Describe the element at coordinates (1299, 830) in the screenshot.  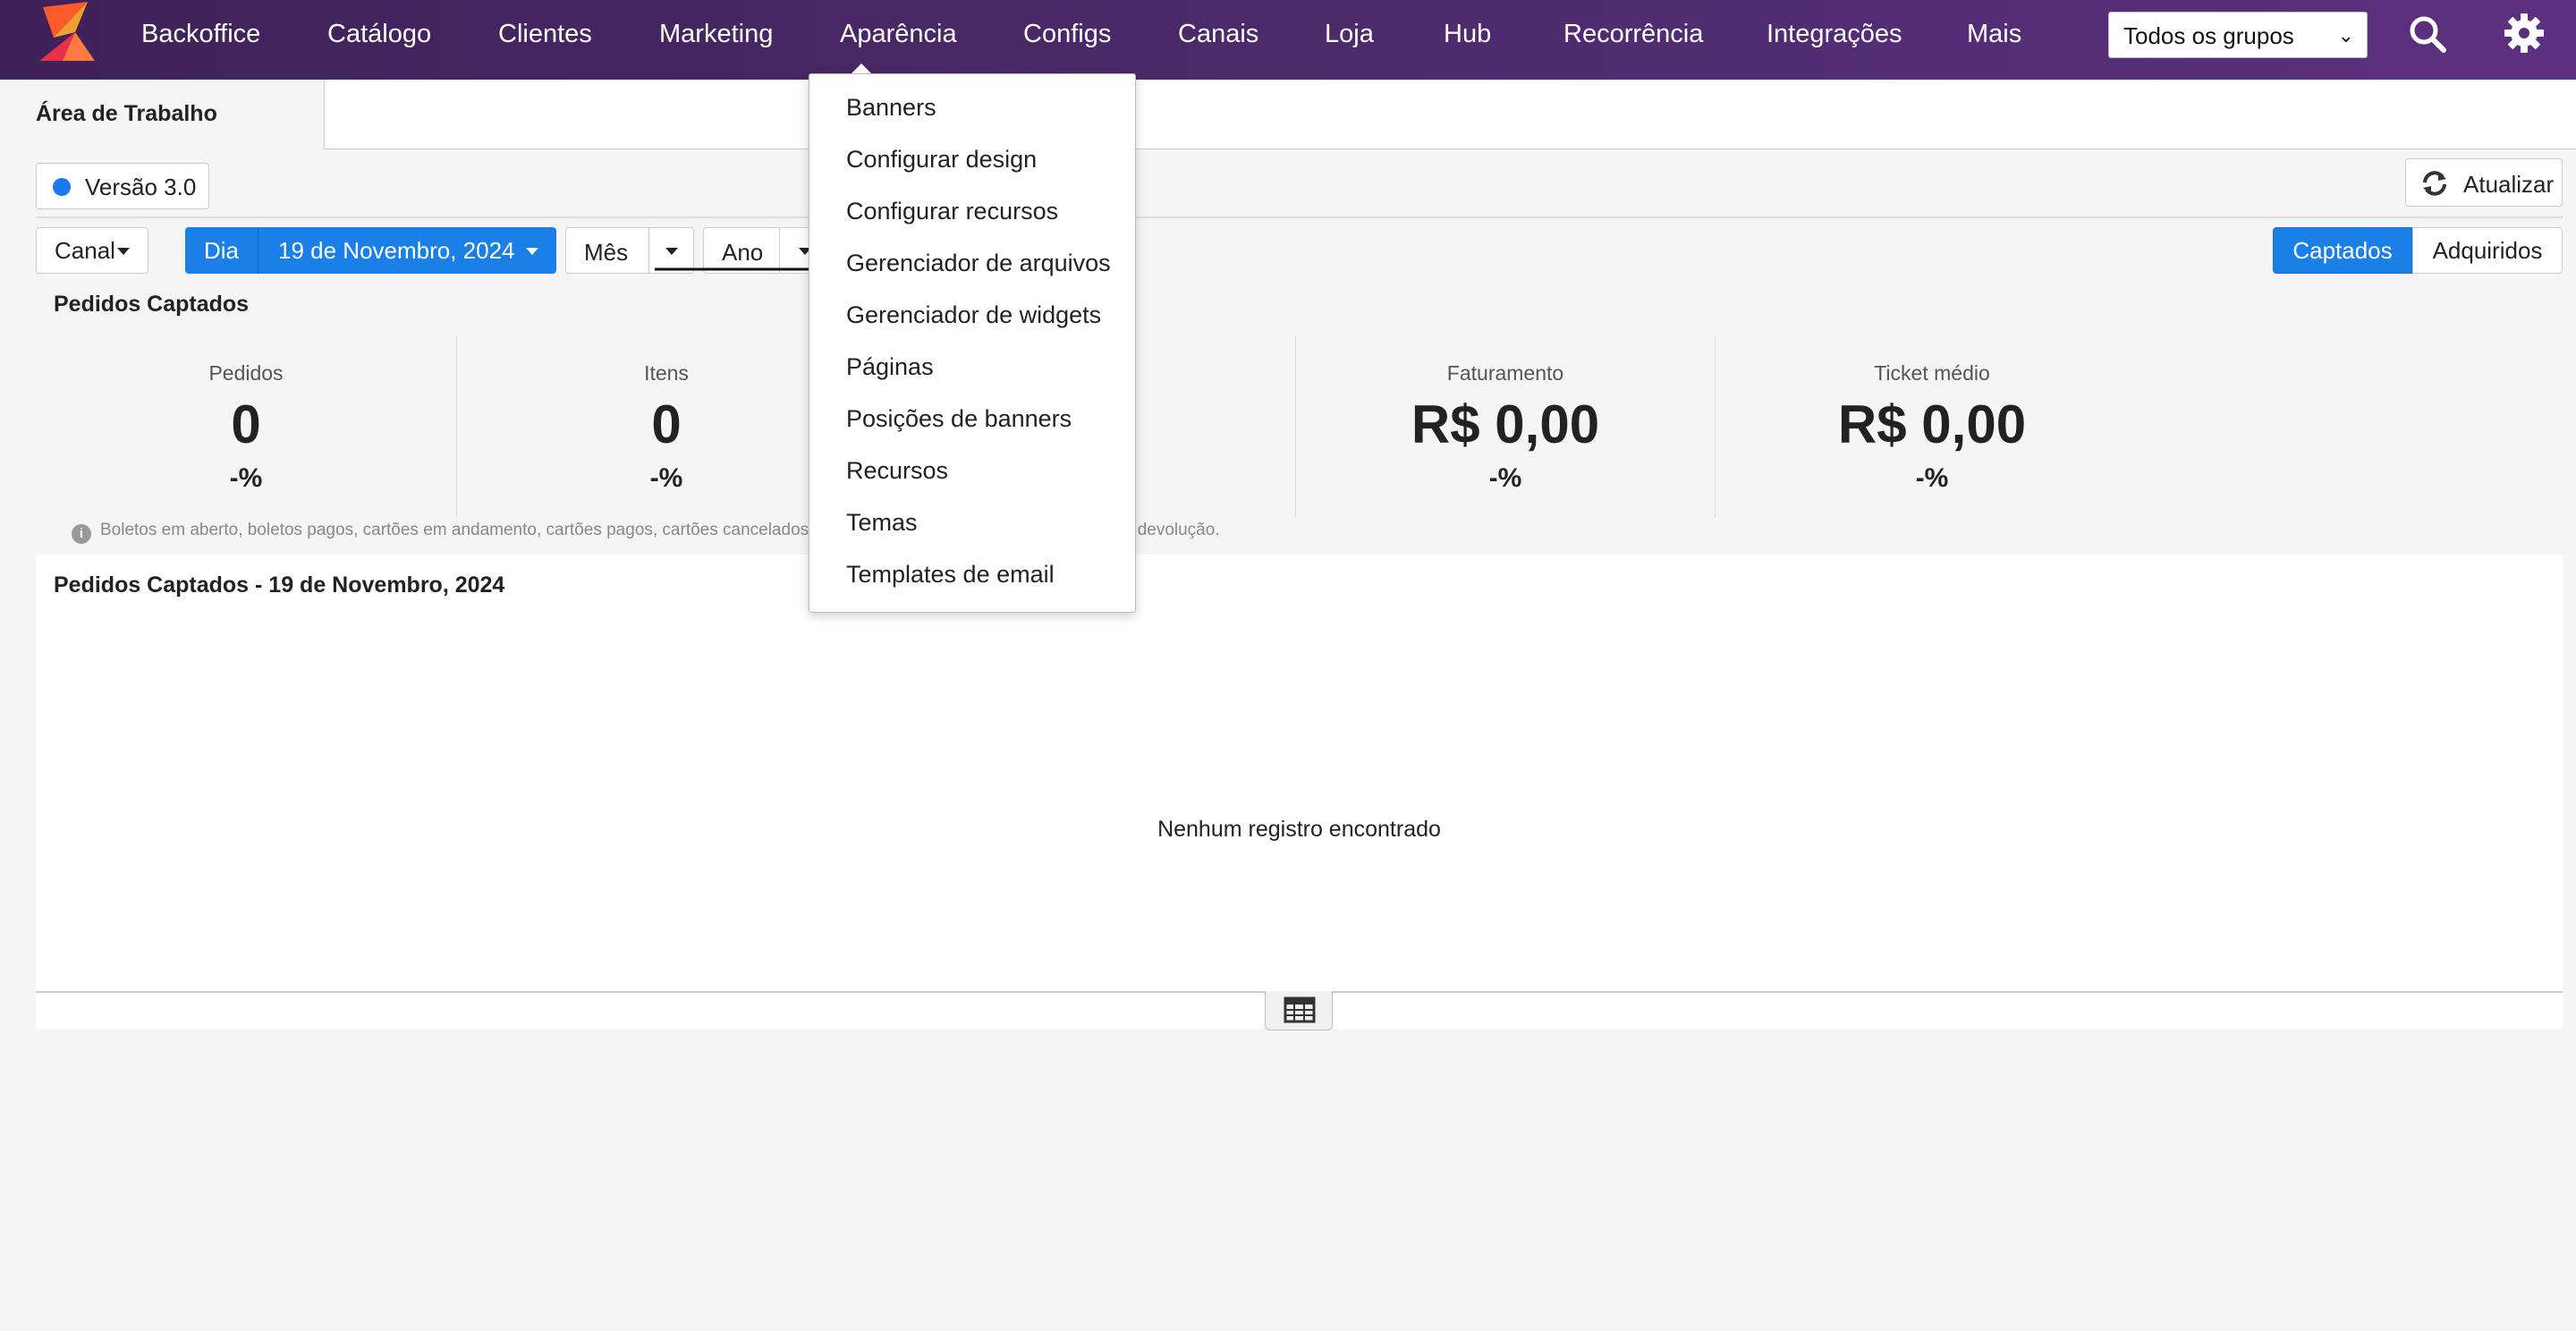
I see `empty-state: Nenhum registro encontrado` at that location.